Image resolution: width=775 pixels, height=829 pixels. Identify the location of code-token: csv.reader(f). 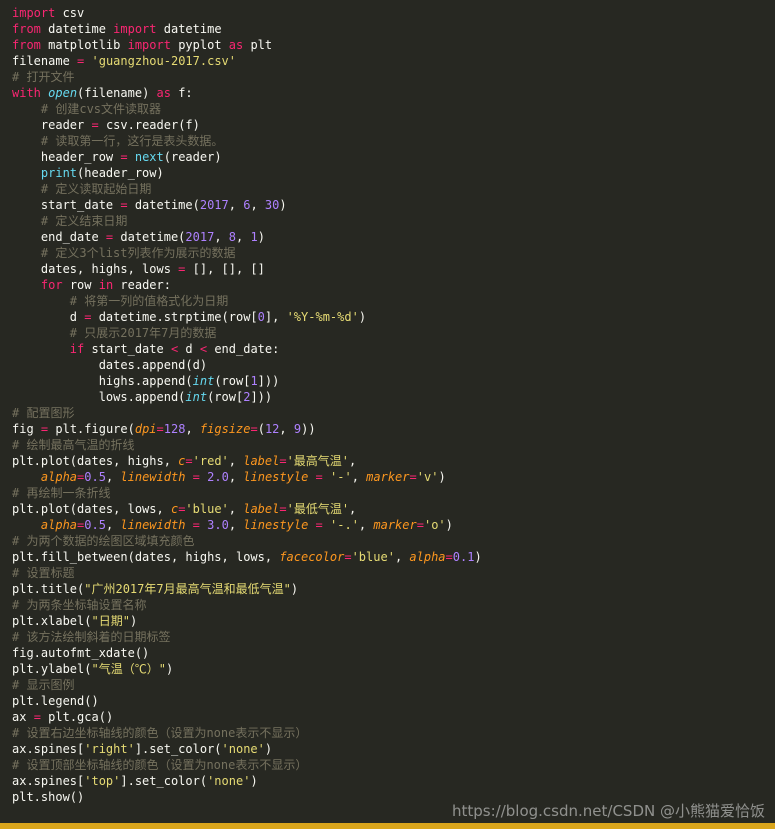
(149, 125).